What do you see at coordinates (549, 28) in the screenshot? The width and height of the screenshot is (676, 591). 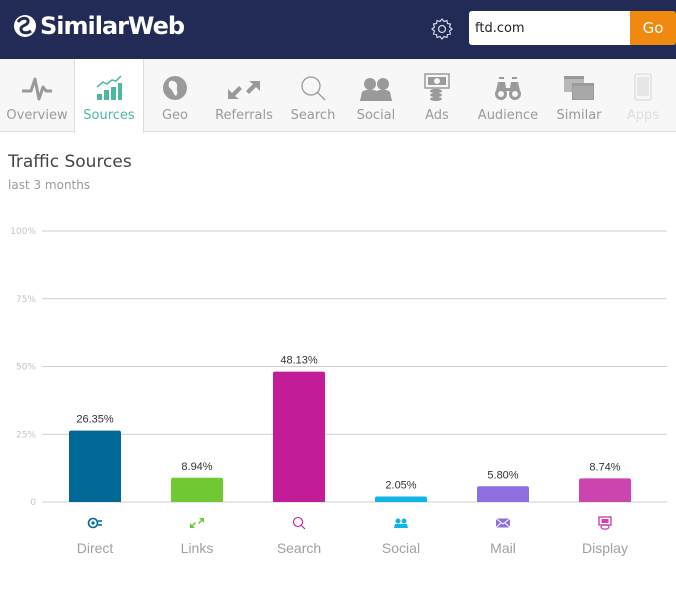 I see `site-search-input` at bounding box center [549, 28].